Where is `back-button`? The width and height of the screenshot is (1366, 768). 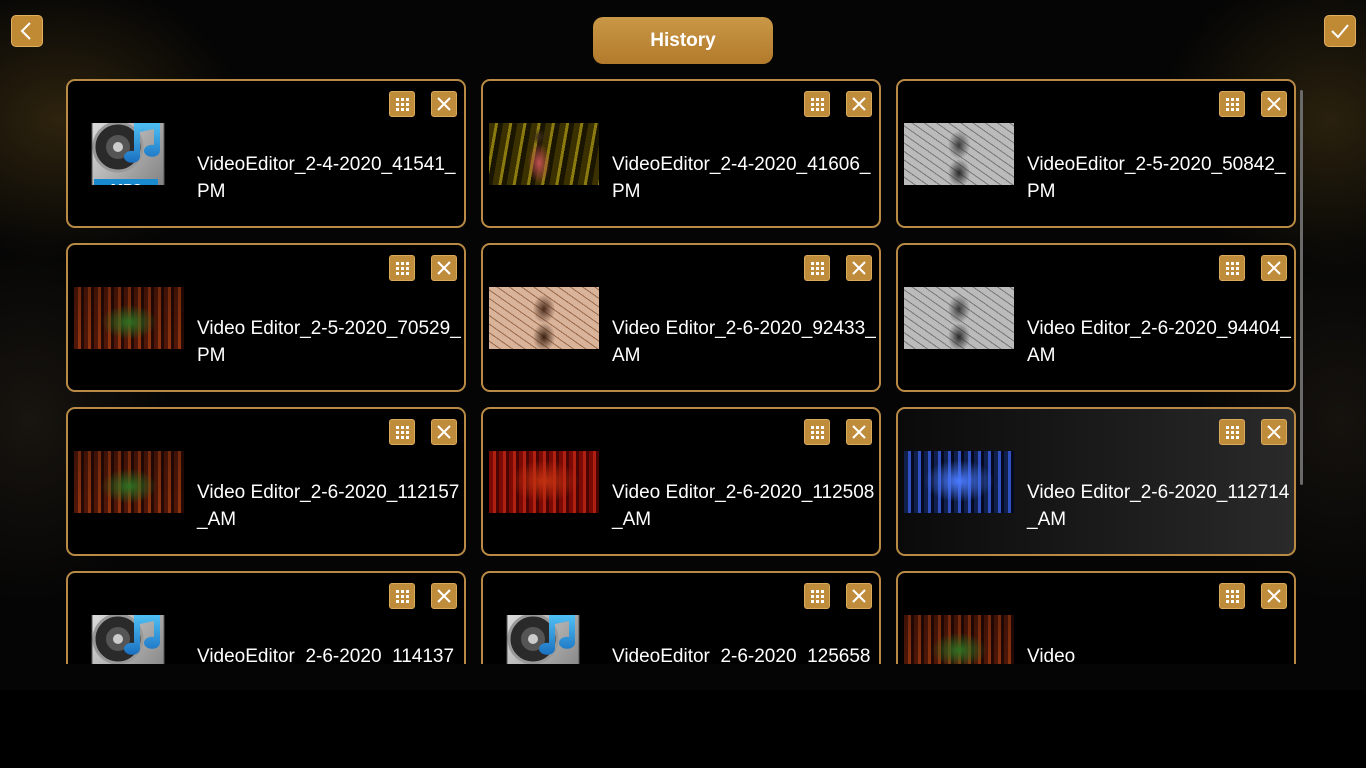
back-button is located at coordinates (27, 31).